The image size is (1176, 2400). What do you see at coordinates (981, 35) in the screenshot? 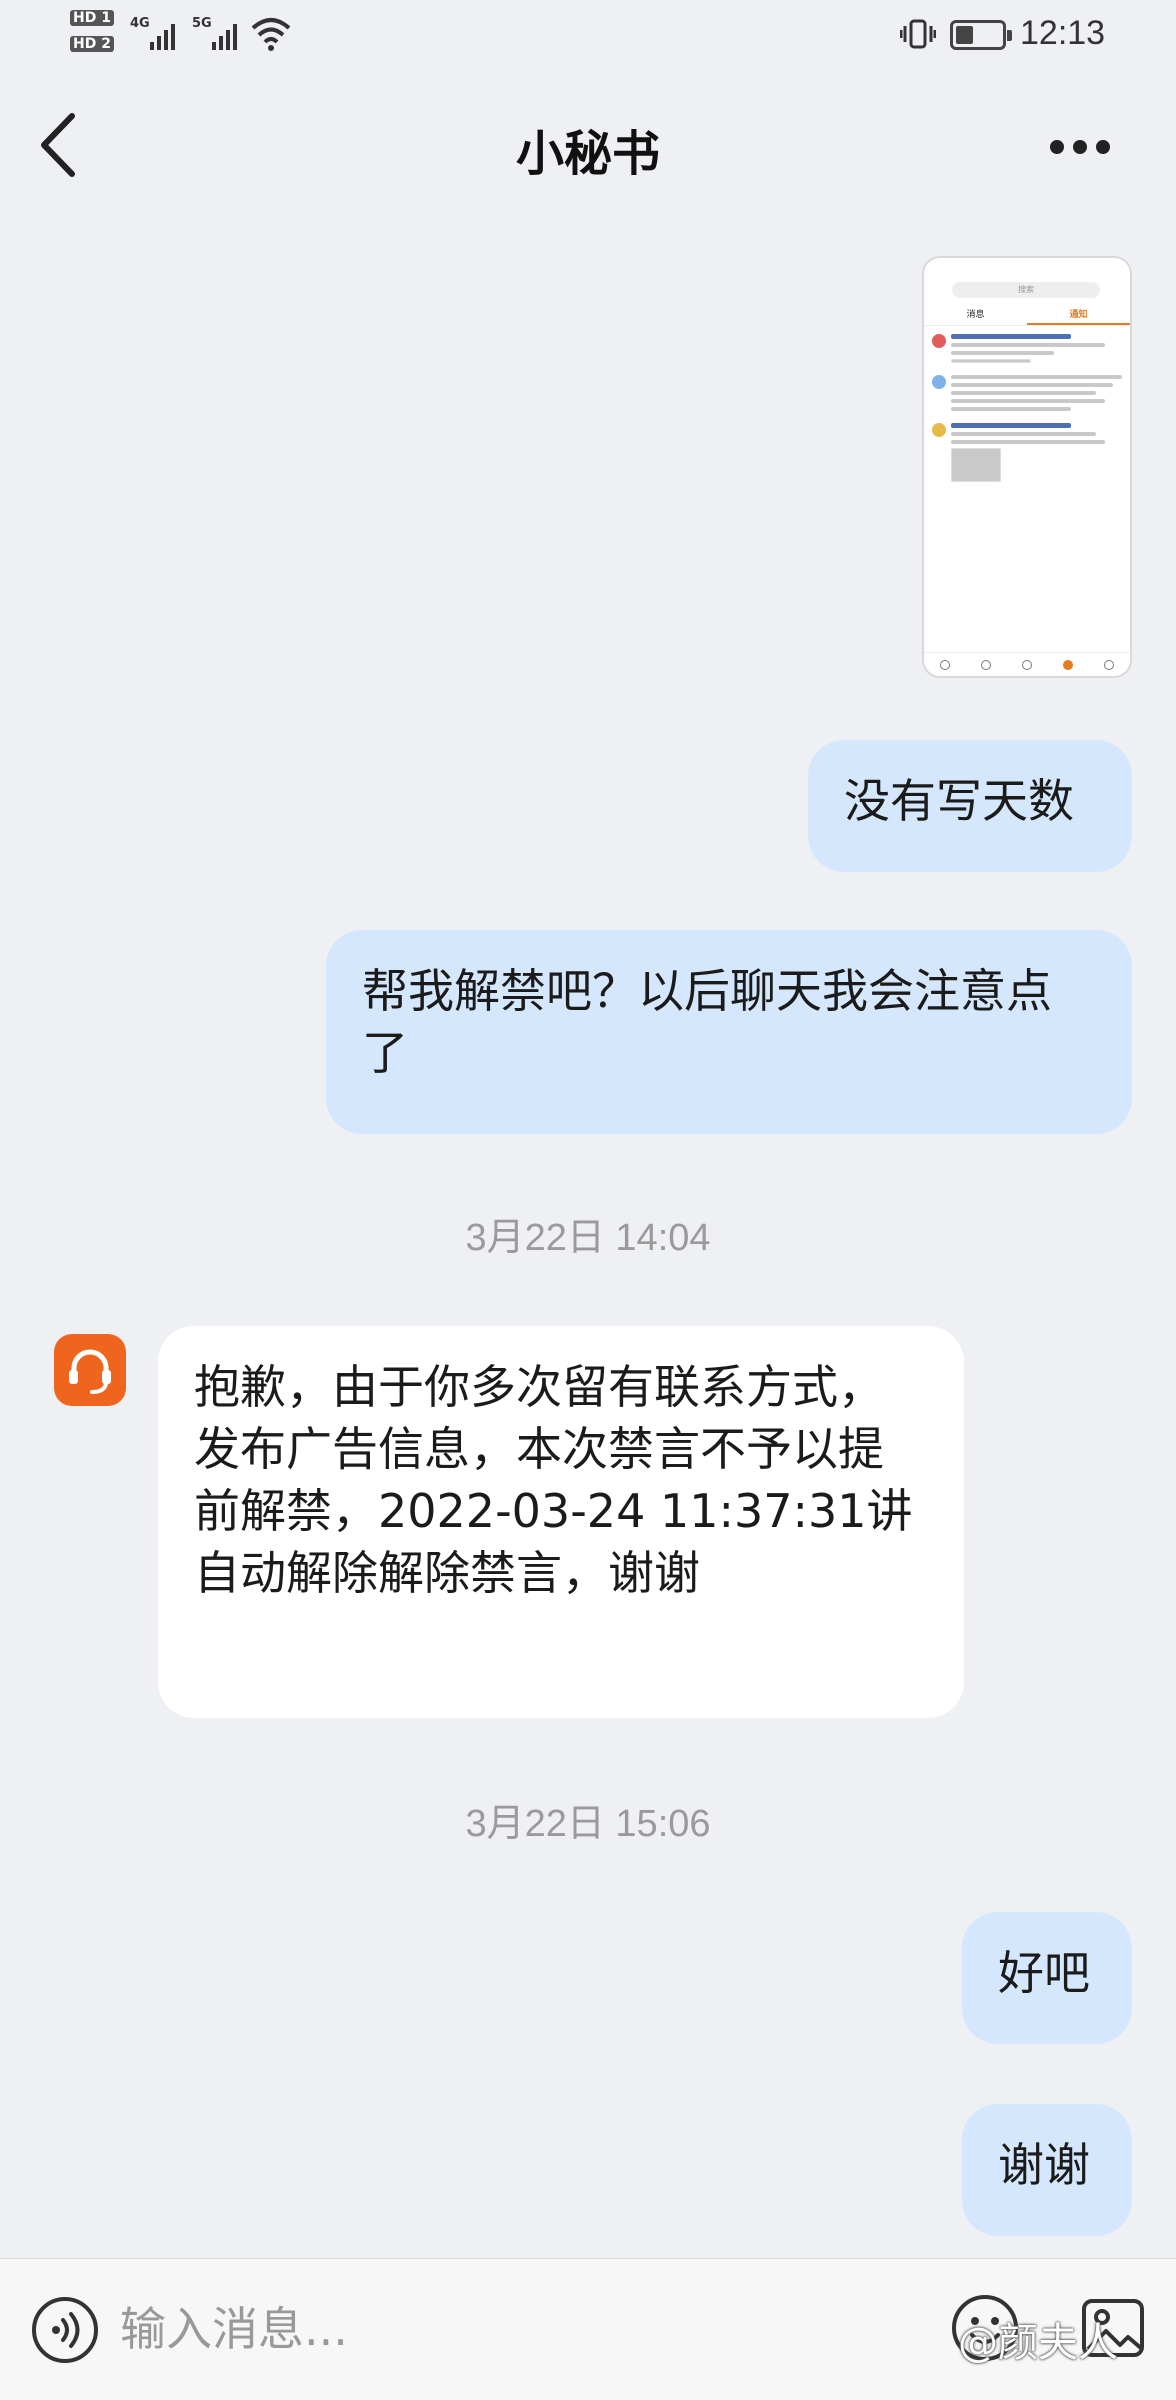
I see `battery-icon` at bounding box center [981, 35].